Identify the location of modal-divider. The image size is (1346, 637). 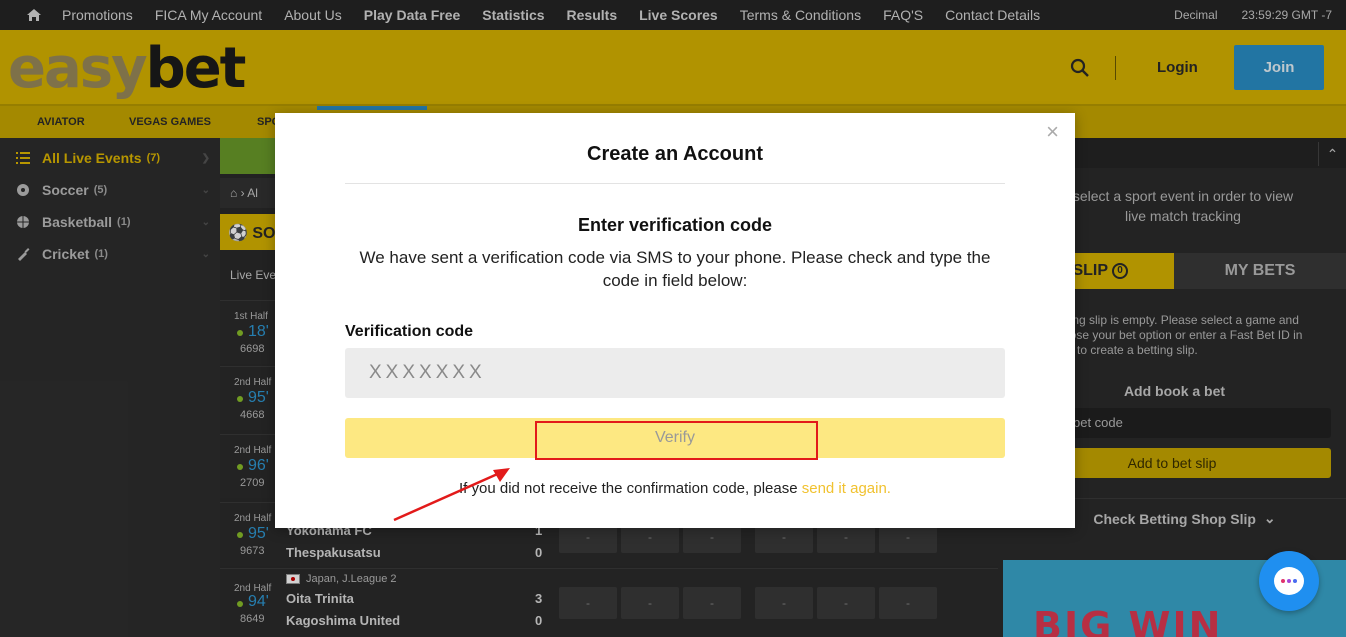
(675, 183).